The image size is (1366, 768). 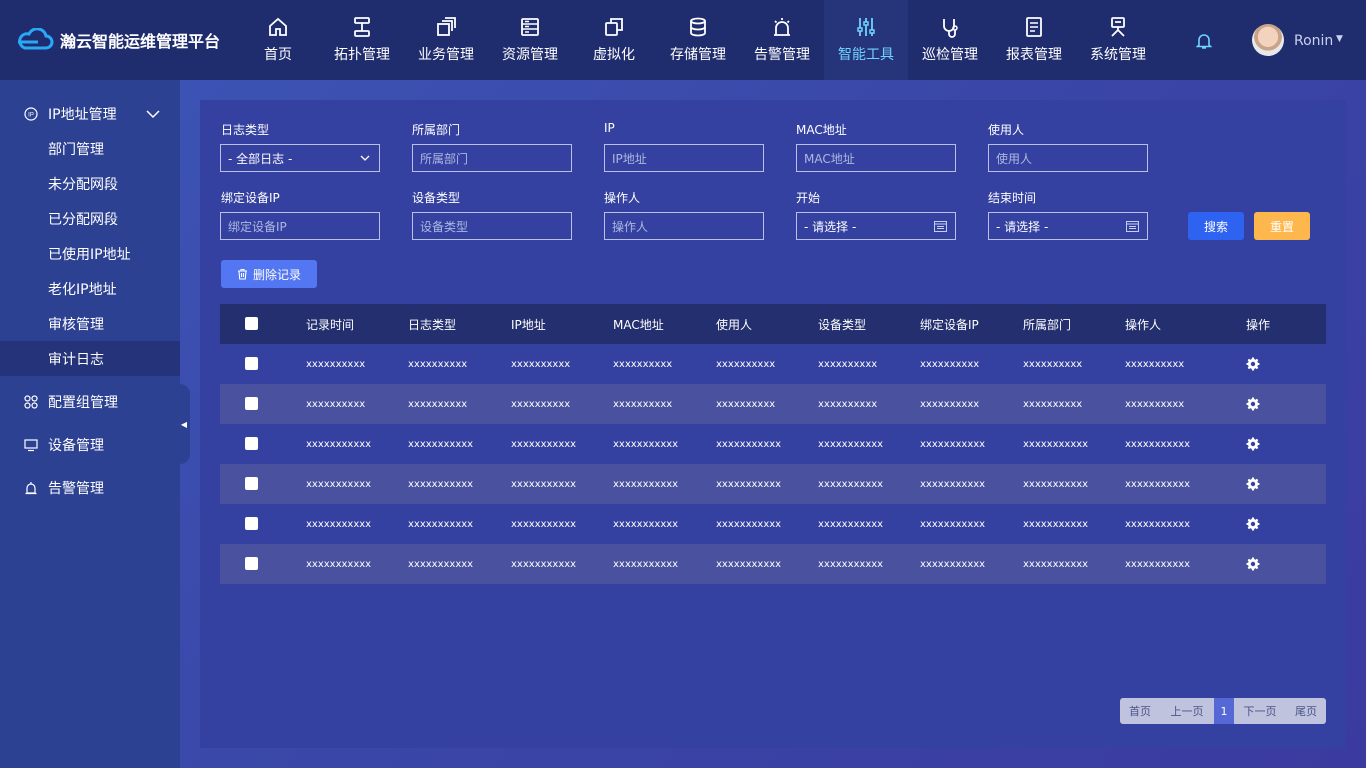 What do you see at coordinates (90, 488) in the screenshot?
I see `sidebar-group-alarm: 告警管理` at bounding box center [90, 488].